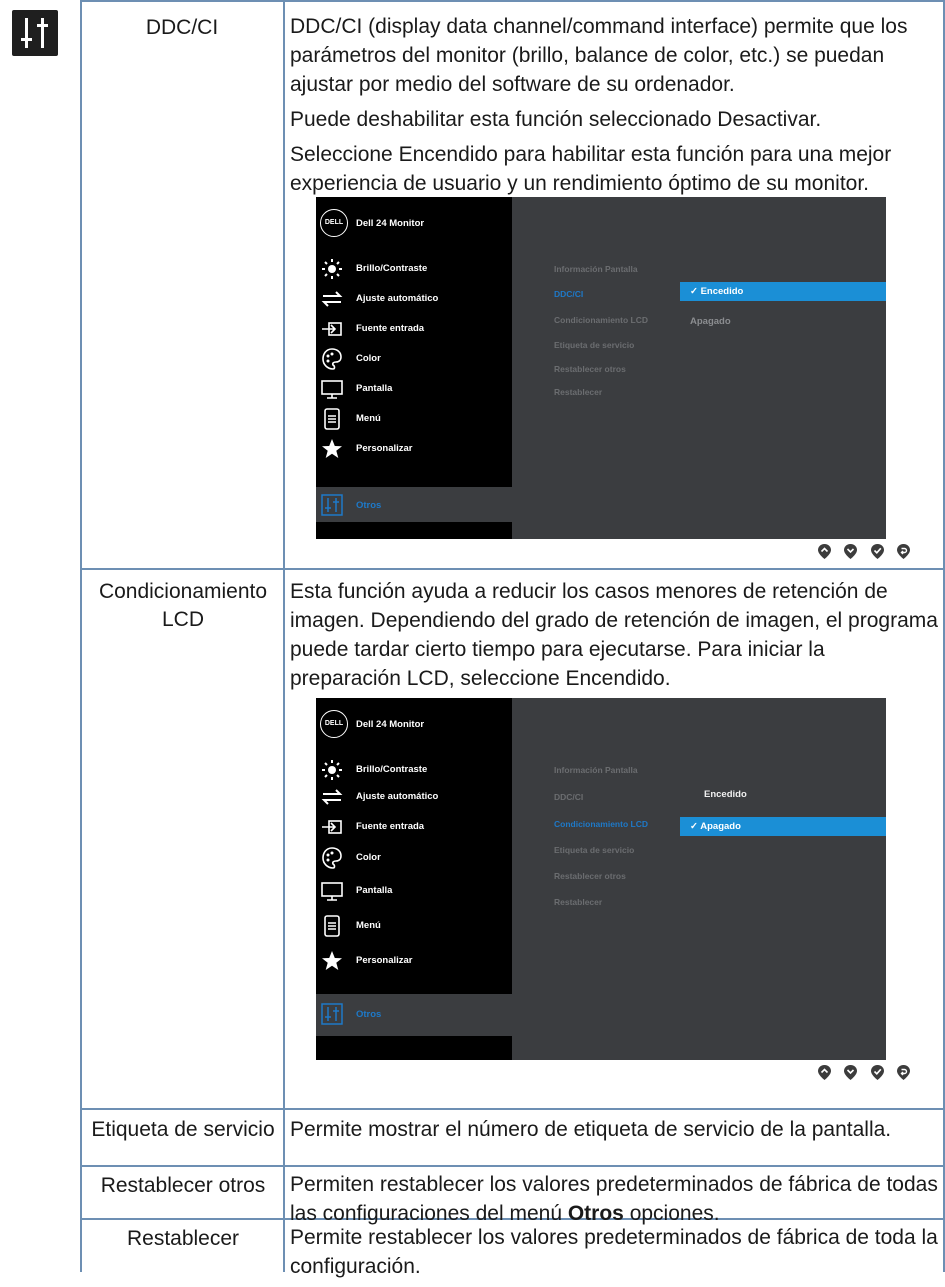 This screenshot has height=1287, width=945. What do you see at coordinates (783, 291) in the screenshot?
I see `osd-option-on-selected: ✓ Encedido` at bounding box center [783, 291].